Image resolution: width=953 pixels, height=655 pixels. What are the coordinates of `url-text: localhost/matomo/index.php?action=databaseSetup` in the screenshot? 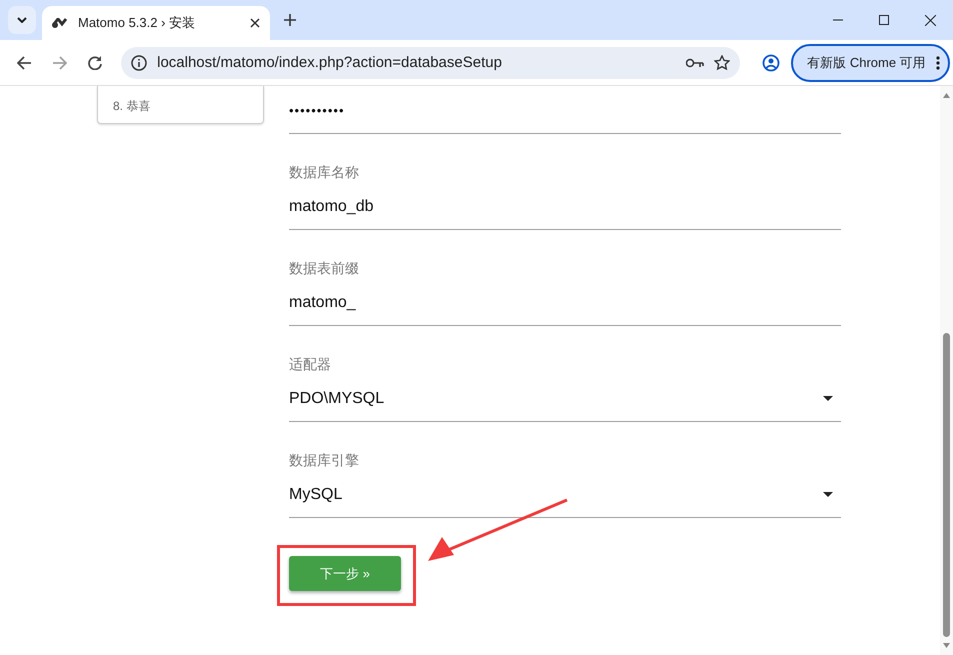 It's located at (330, 62).